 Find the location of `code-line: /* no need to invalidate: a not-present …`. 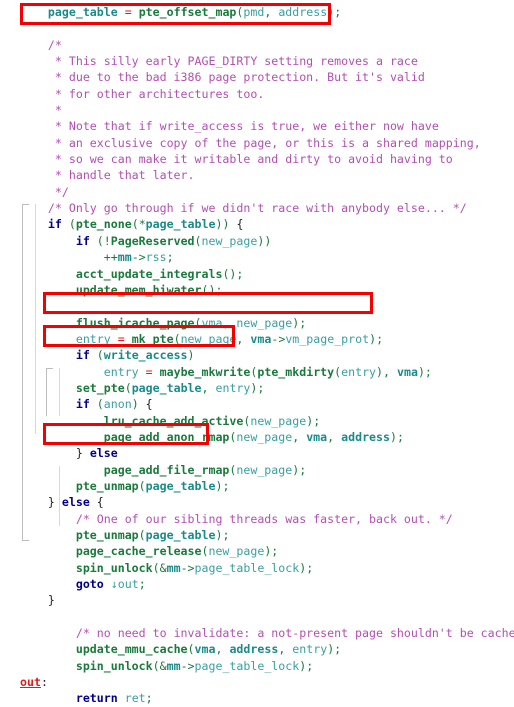

code-line: /* no need to invalidate: a not-present … is located at coordinates (257, 633).